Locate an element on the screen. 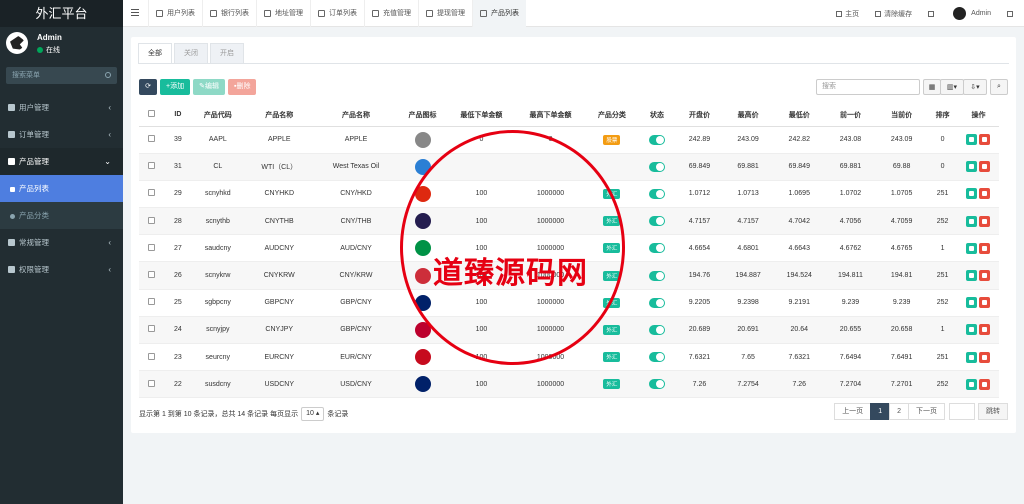  col-min: 最低下单金额 is located at coordinates (481, 115).